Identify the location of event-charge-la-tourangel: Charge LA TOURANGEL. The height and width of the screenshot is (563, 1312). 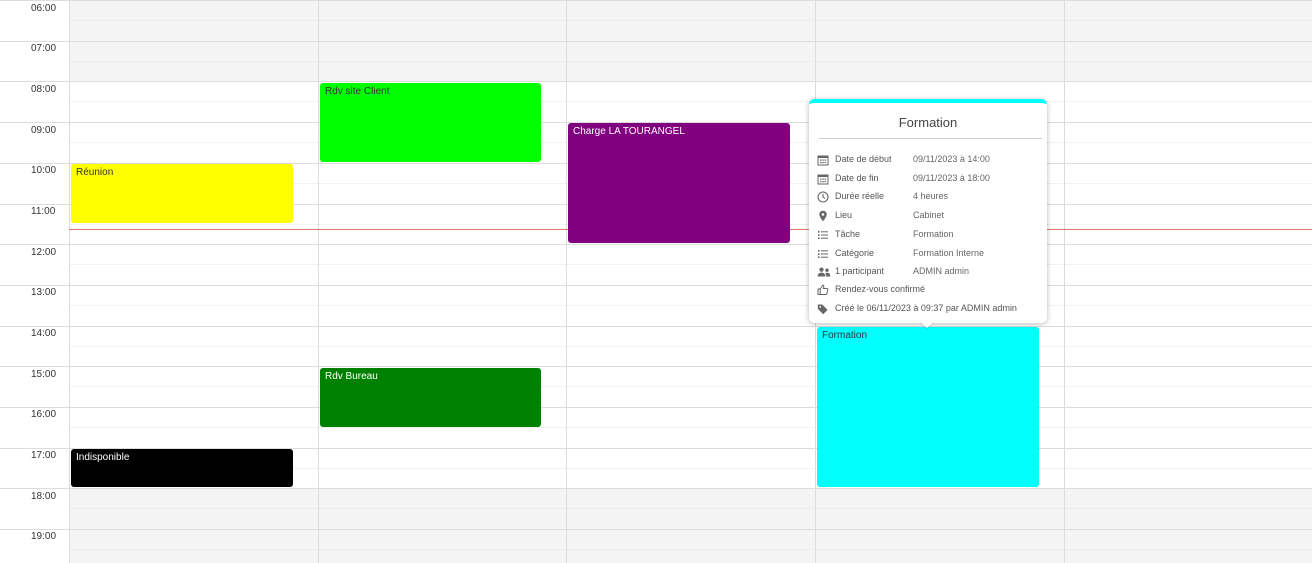
(679, 183).